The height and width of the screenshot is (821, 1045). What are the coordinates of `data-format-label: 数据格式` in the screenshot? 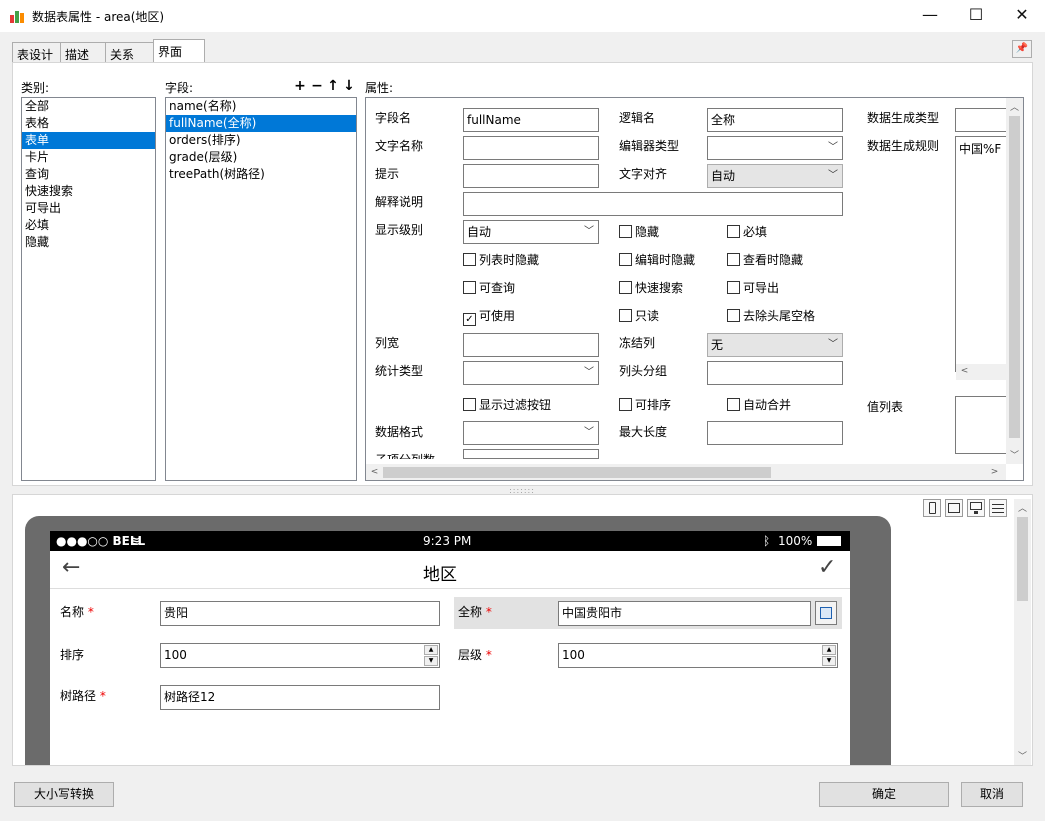 It's located at (399, 432).